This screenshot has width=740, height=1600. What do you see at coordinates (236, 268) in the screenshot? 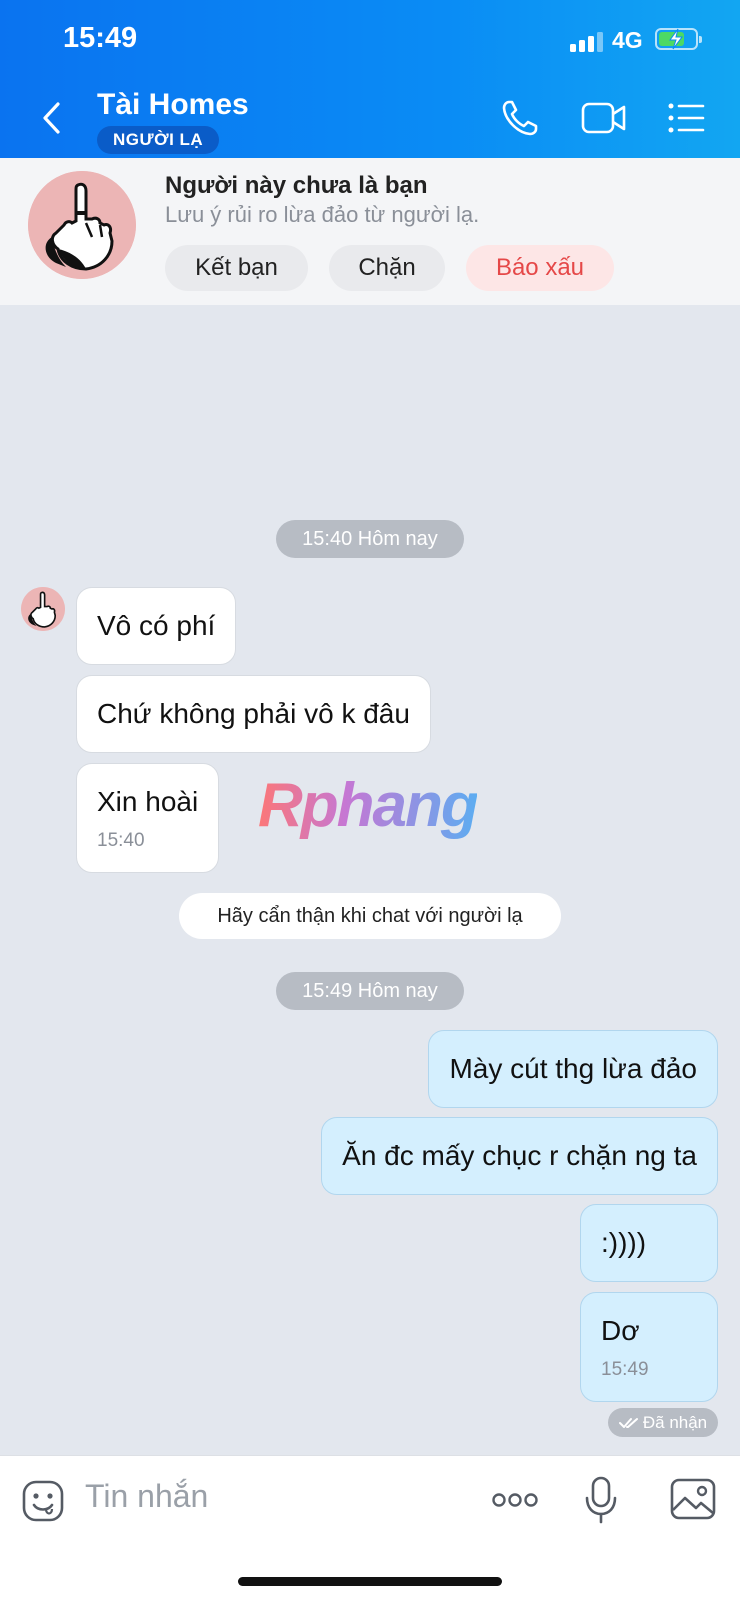
I see `add-friend-button: Kết bạn` at bounding box center [236, 268].